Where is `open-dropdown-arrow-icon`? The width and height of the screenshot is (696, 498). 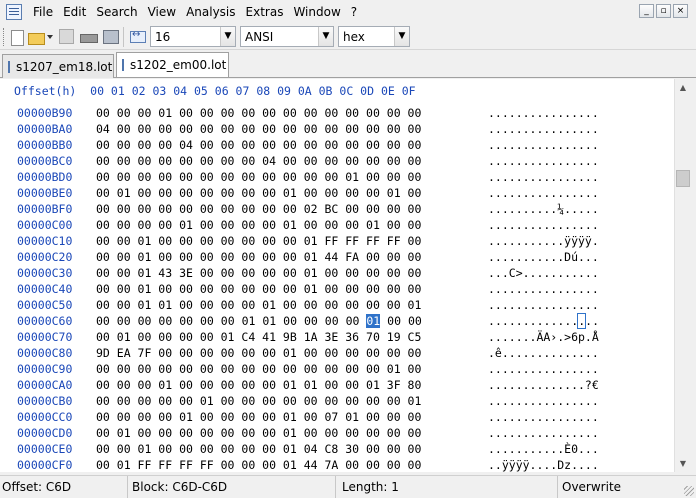
open-dropdown-arrow-icon is located at coordinates (50, 36).